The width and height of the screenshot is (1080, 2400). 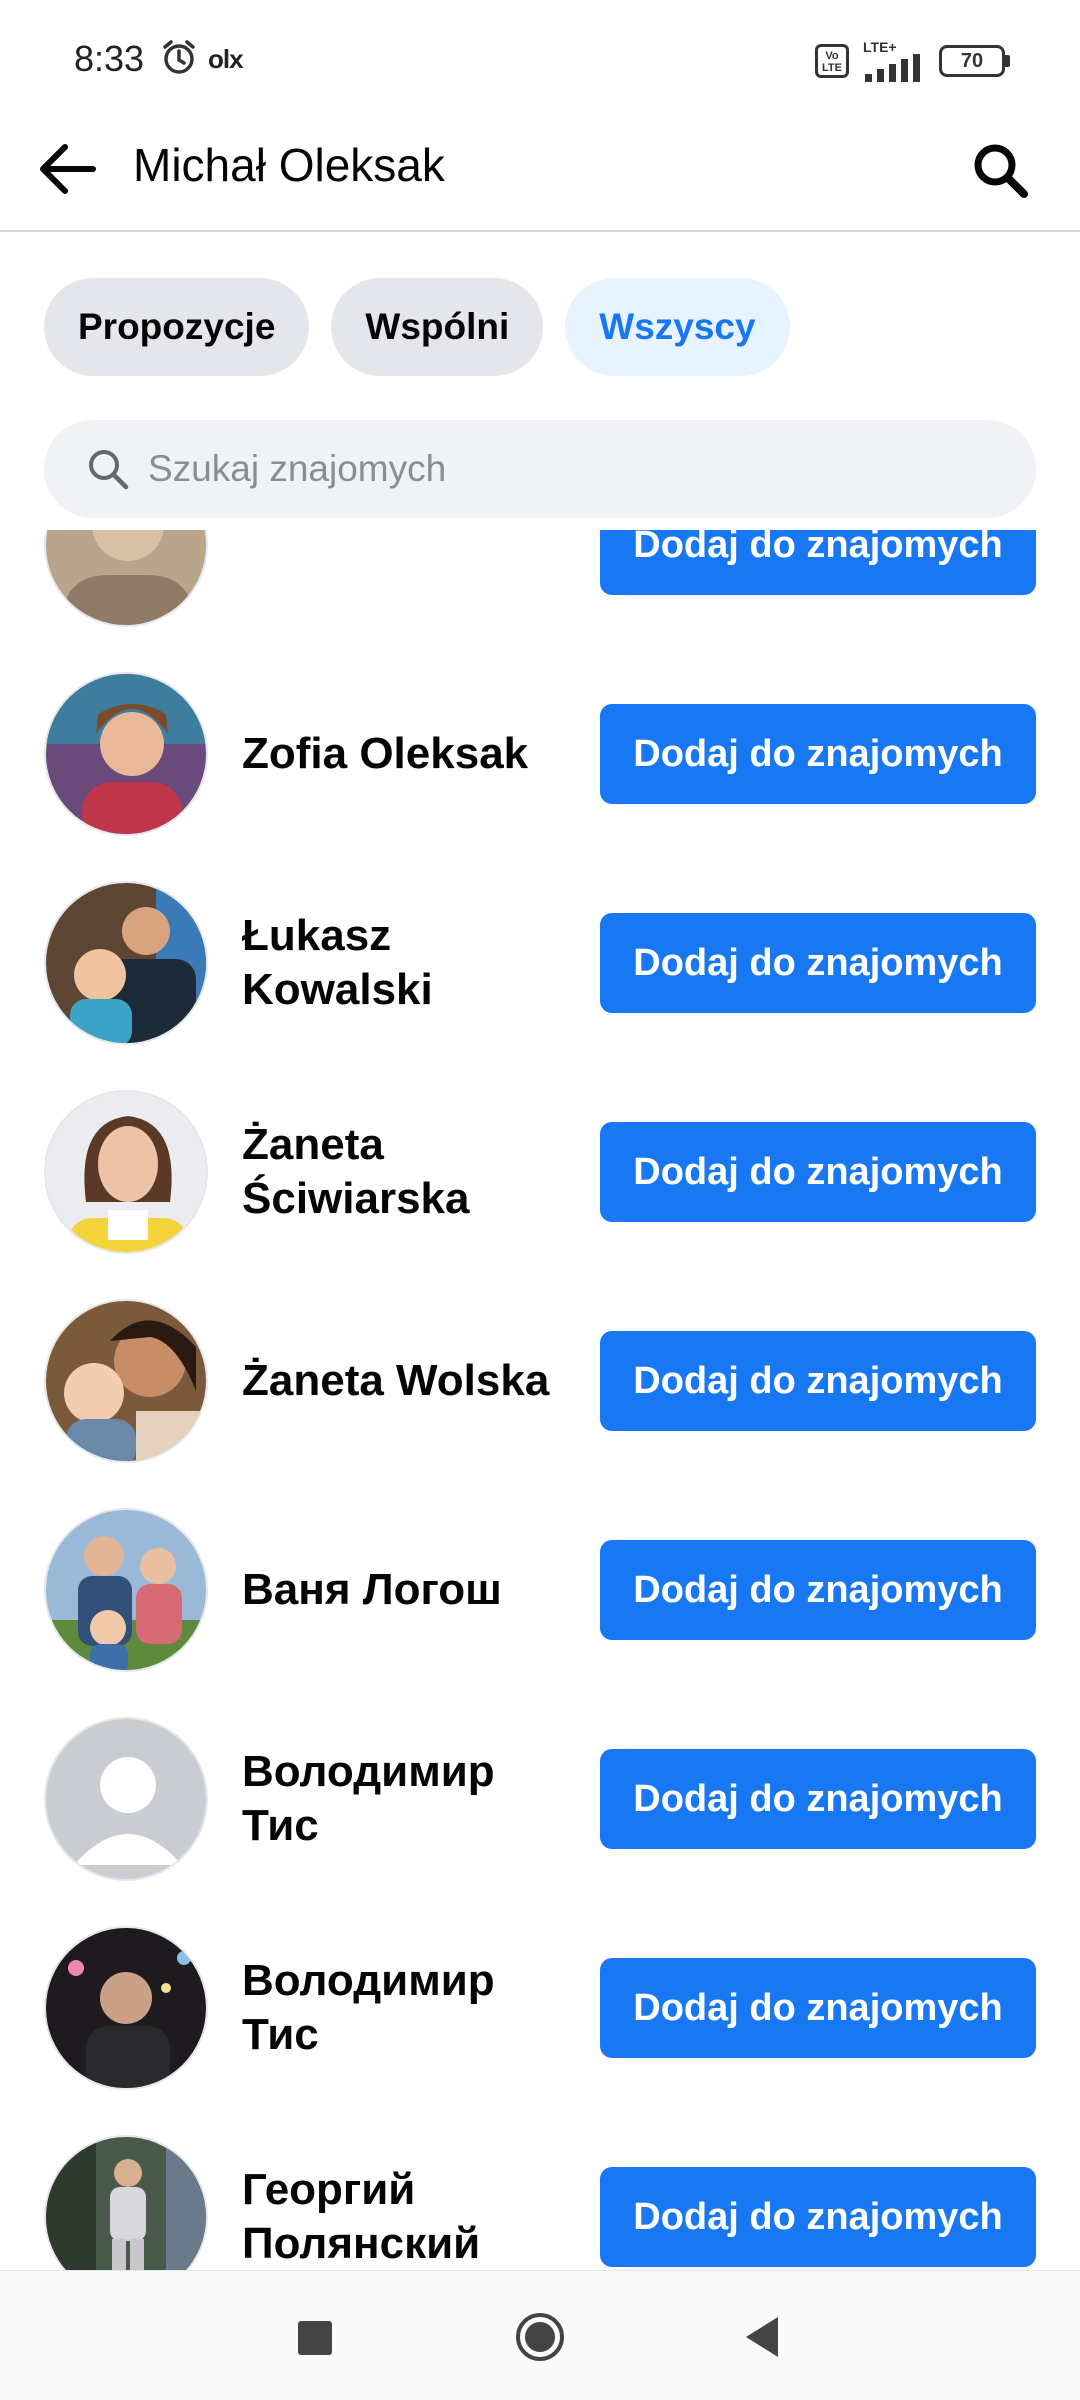 What do you see at coordinates (407, 1381) in the screenshot?
I see `friend-name: Żaneta Wolska` at bounding box center [407, 1381].